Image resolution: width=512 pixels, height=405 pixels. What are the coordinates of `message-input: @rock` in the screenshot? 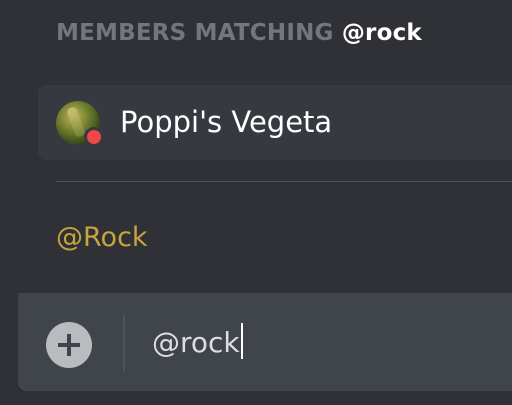 It's located at (197, 341).